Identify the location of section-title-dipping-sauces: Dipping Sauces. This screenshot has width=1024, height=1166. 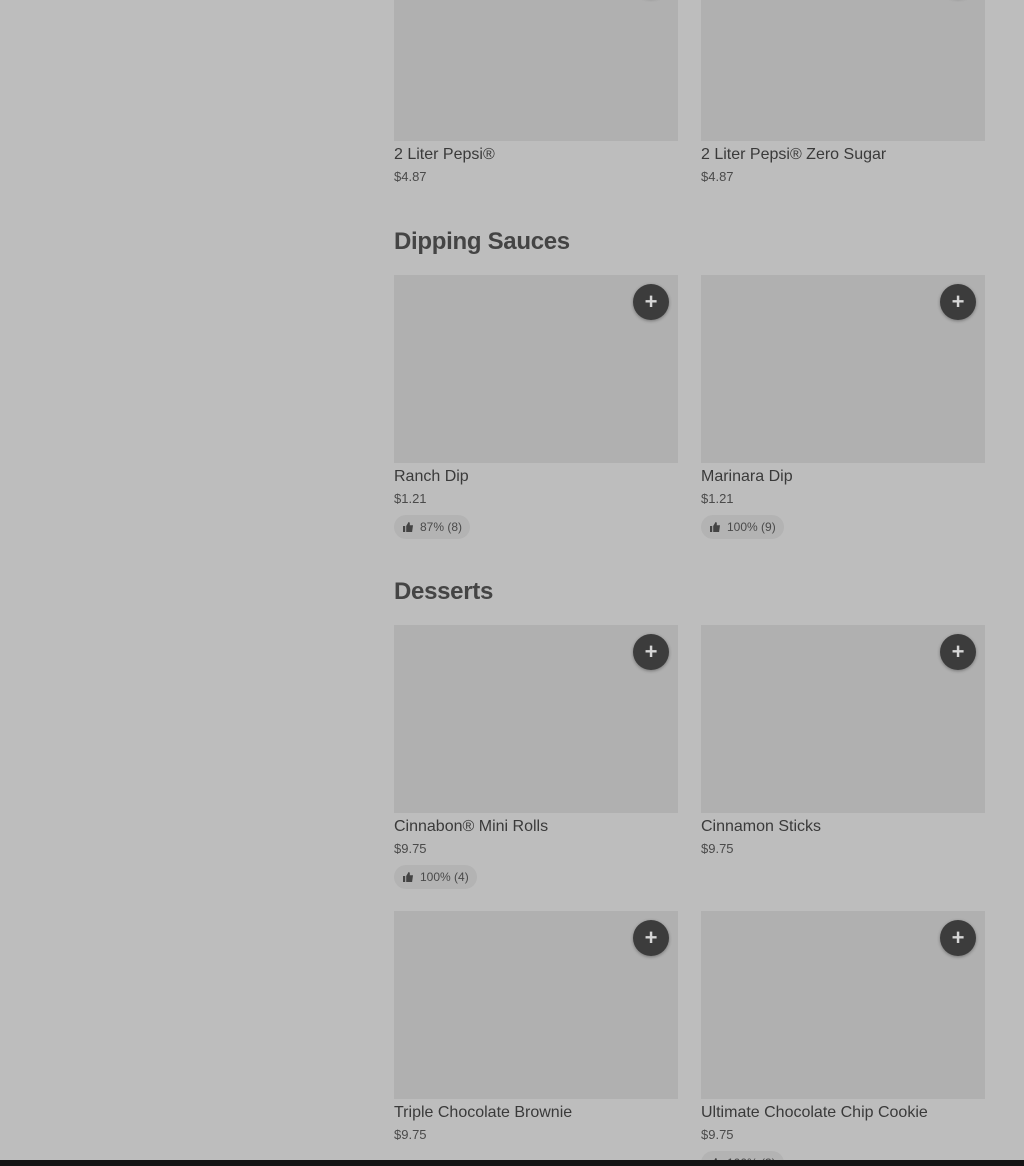
(482, 241).